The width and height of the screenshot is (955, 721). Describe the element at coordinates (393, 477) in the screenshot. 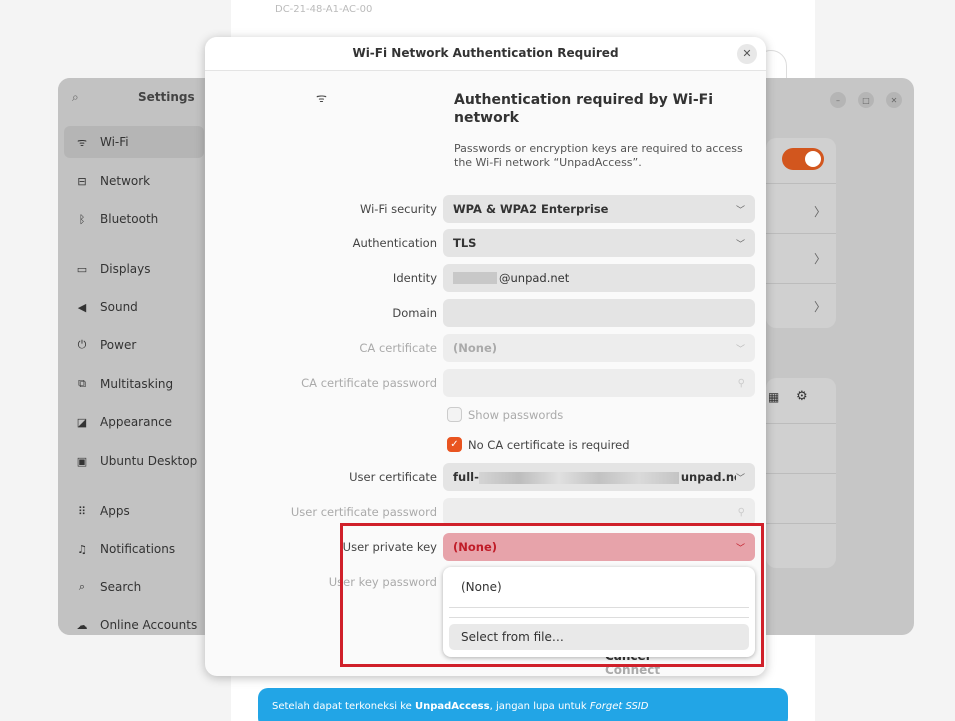

I see `user-certificate-label: User certificate` at that location.